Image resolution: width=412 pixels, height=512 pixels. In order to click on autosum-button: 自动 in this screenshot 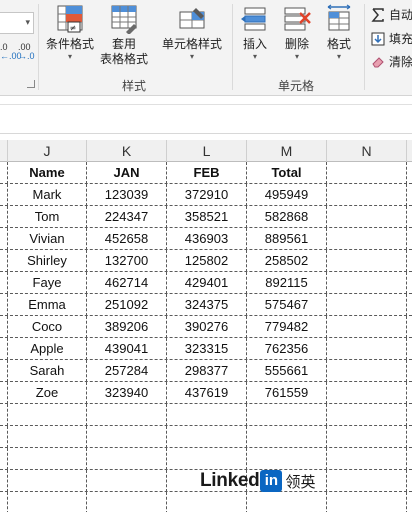, I will do `click(391, 14)`.